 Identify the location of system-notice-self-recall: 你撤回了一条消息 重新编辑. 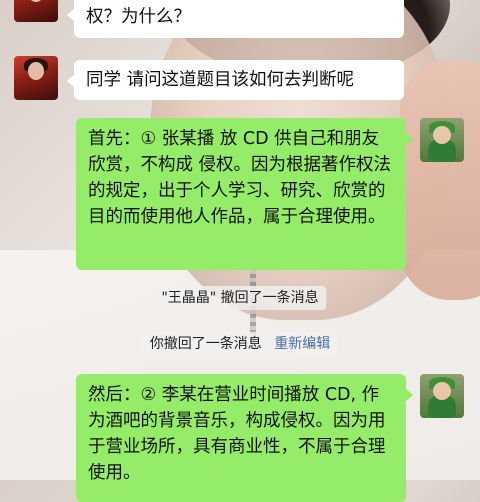
(240, 344).